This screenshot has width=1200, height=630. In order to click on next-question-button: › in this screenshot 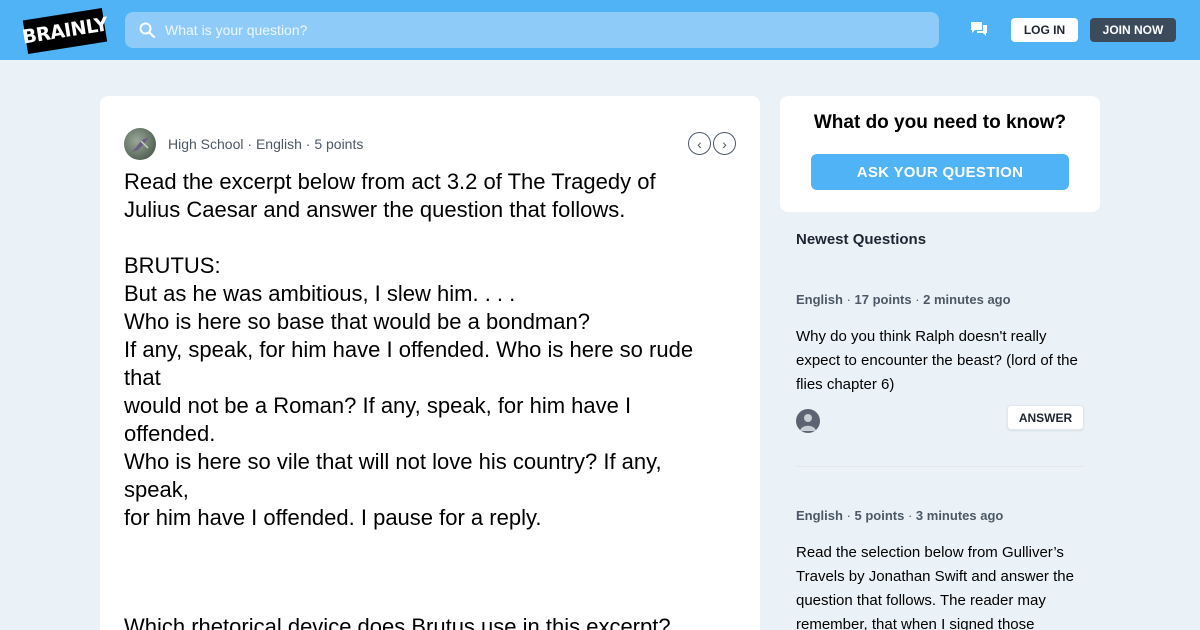, I will do `click(724, 143)`.